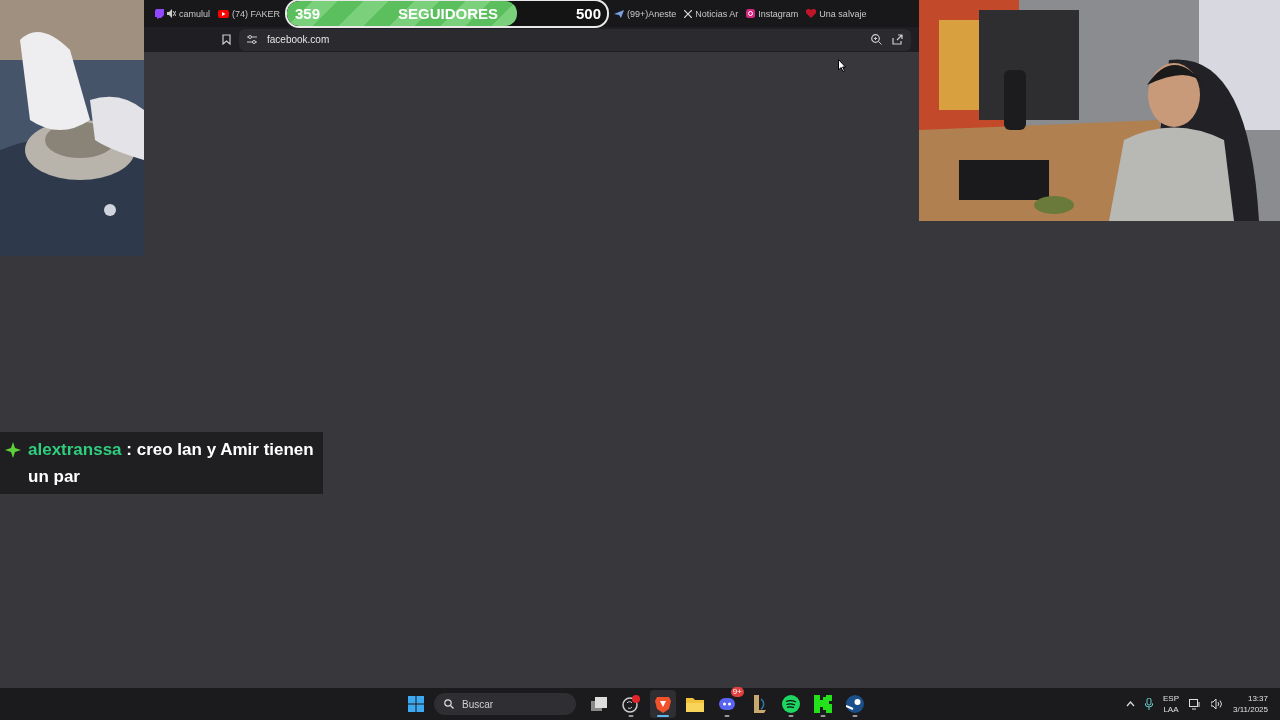  I want to click on notification-badge: 9+, so click(737, 692).